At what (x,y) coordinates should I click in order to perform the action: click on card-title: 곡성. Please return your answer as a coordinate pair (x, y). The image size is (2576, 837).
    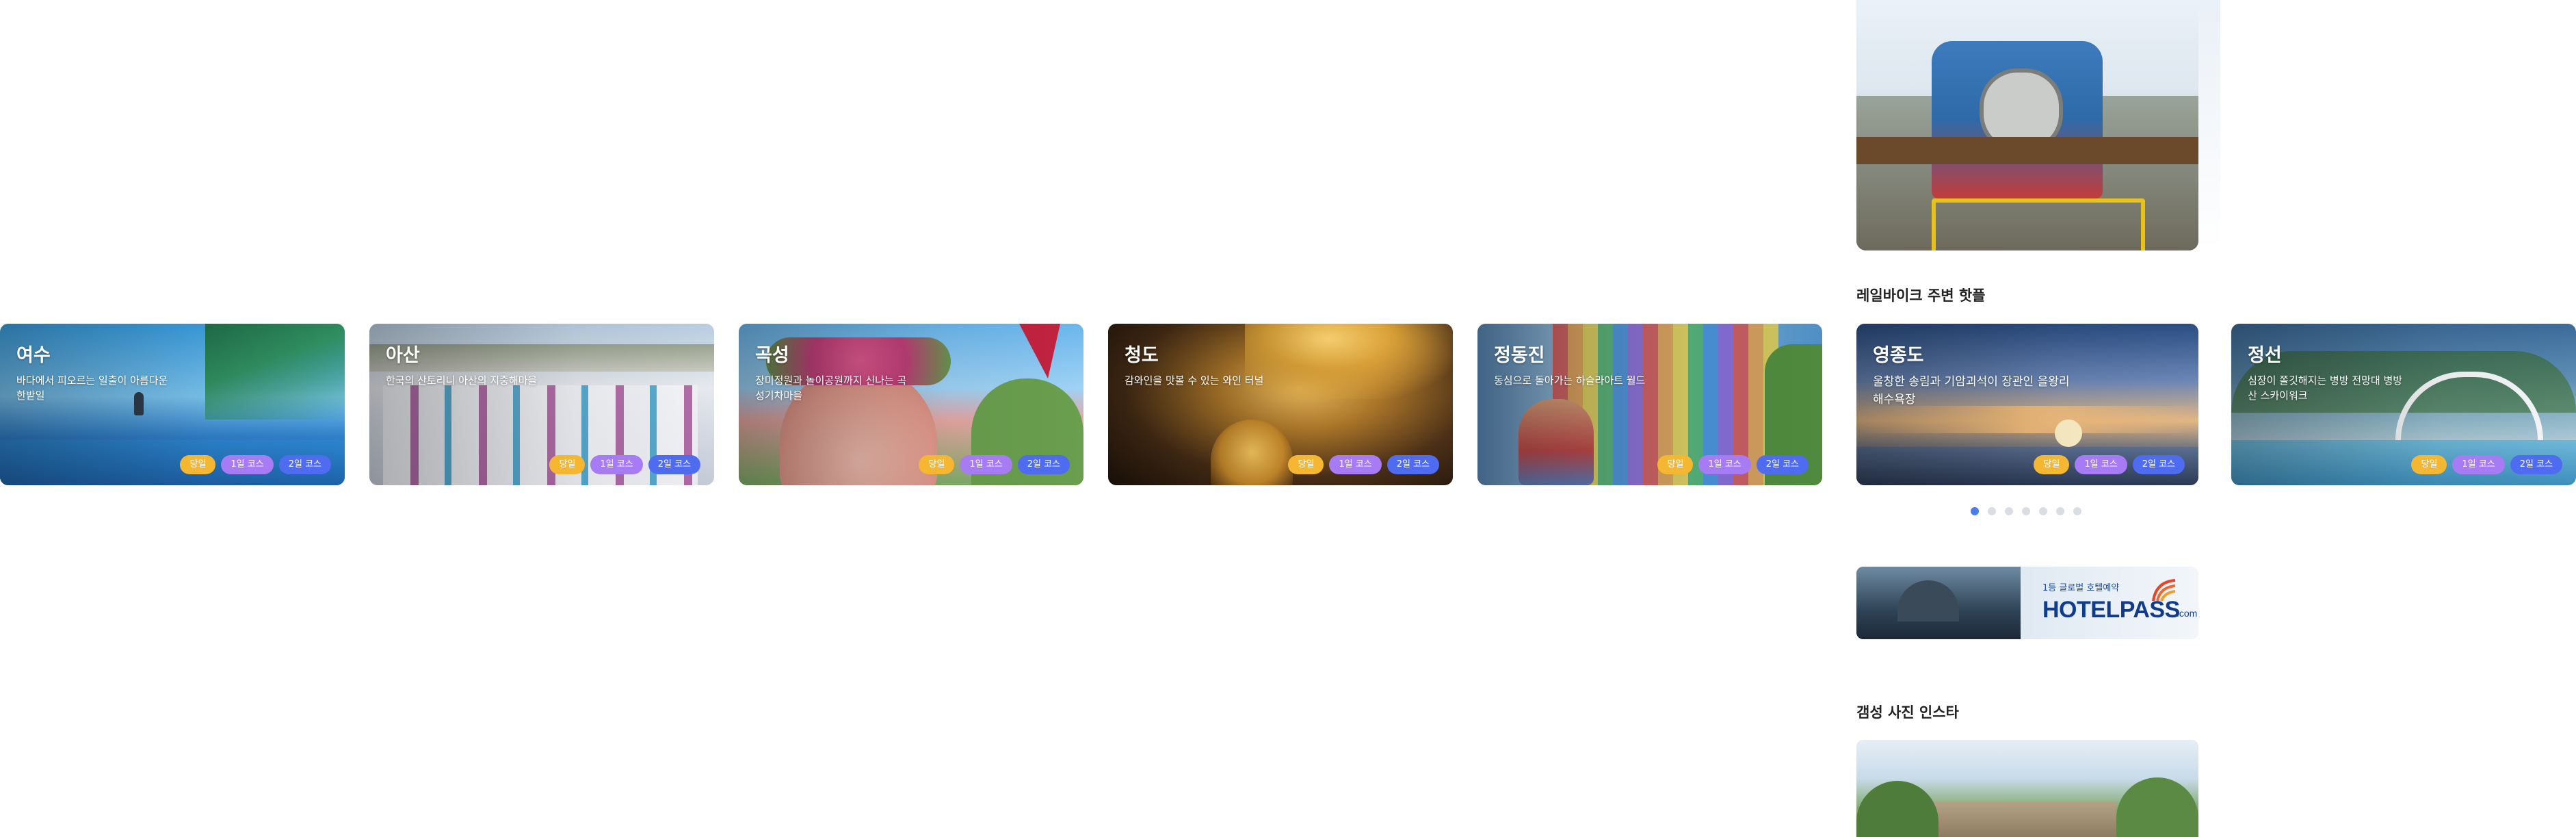
    Looking at the image, I should click on (772, 355).